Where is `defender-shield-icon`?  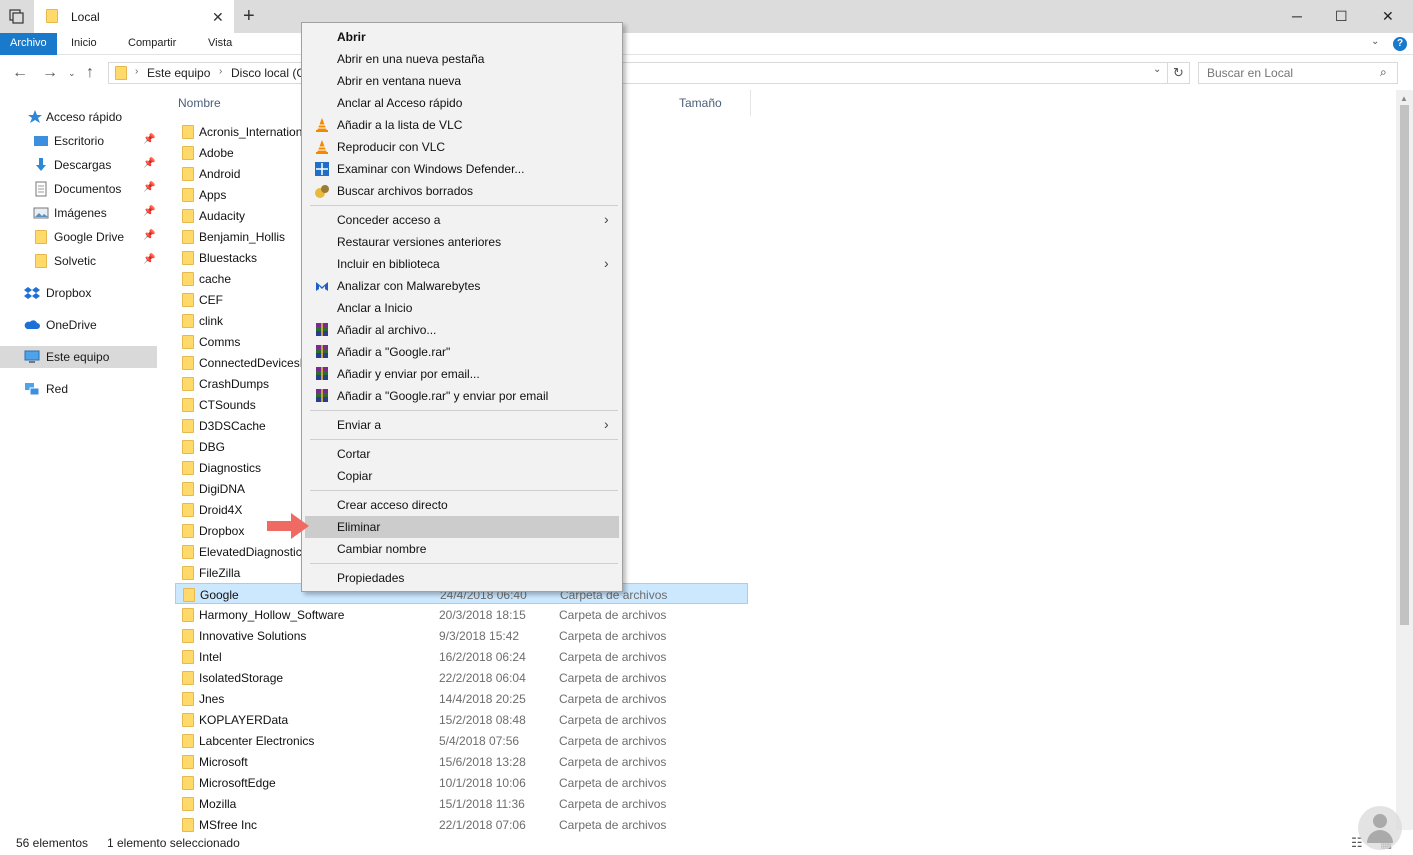 defender-shield-icon is located at coordinates (322, 169).